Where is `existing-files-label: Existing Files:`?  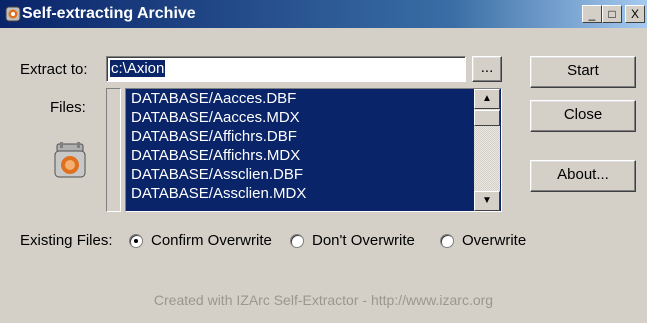
existing-files-label: Existing Files: is located at coordinates (66, 240).